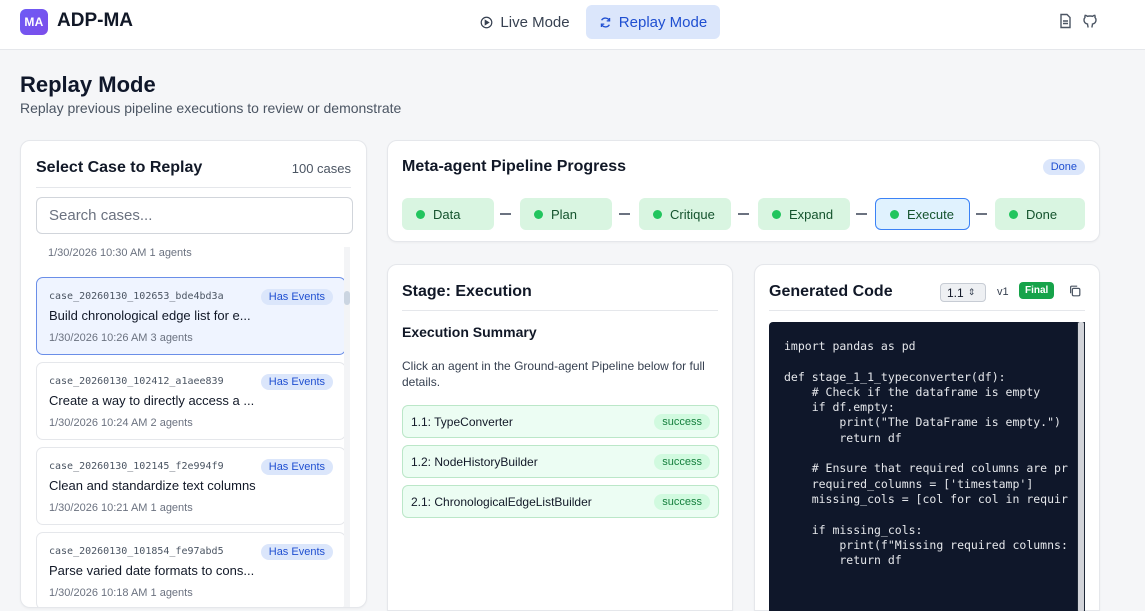 Image resolution: width=1145 pixels, height=611 pixels. I want to click on case-meta: 1/30/2026 10:24 AM 2 agents, so click(121, 423).